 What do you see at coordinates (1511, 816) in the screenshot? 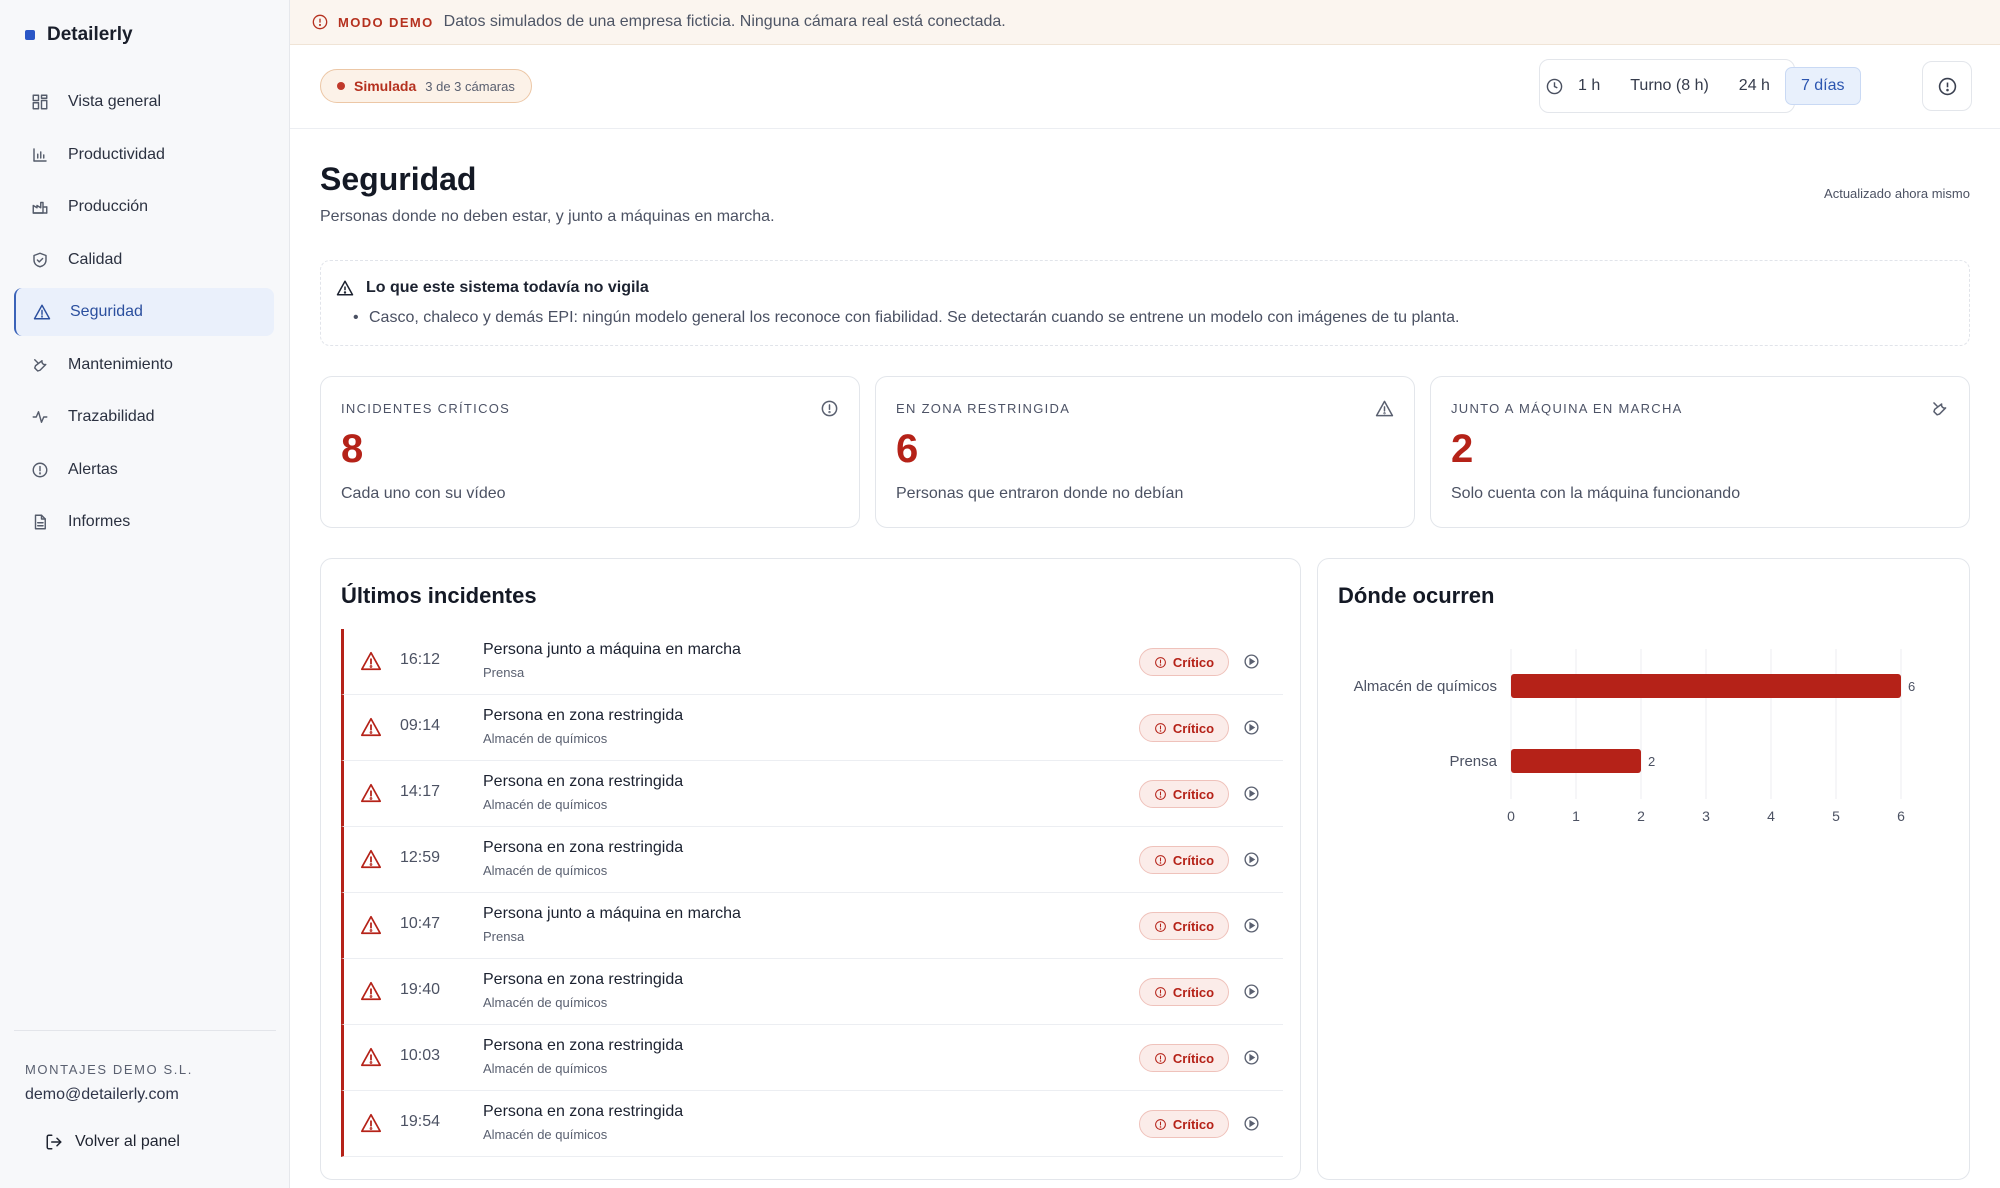
I see `x-tick-label: 0` at bounding box center [1511, 816].